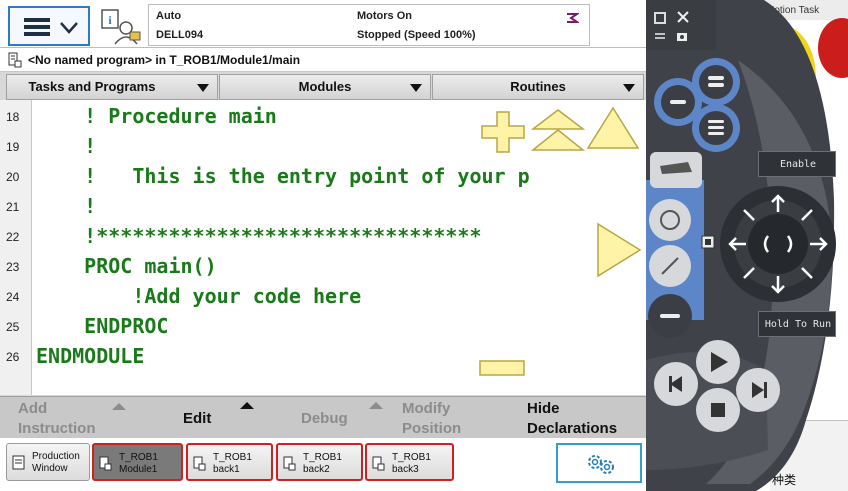 This screenshot has height=491, width=848. Describe the element at coordinates (416, 35) in the screenshot. I see `run-state: Stopped (Speed 100%)` at that location.